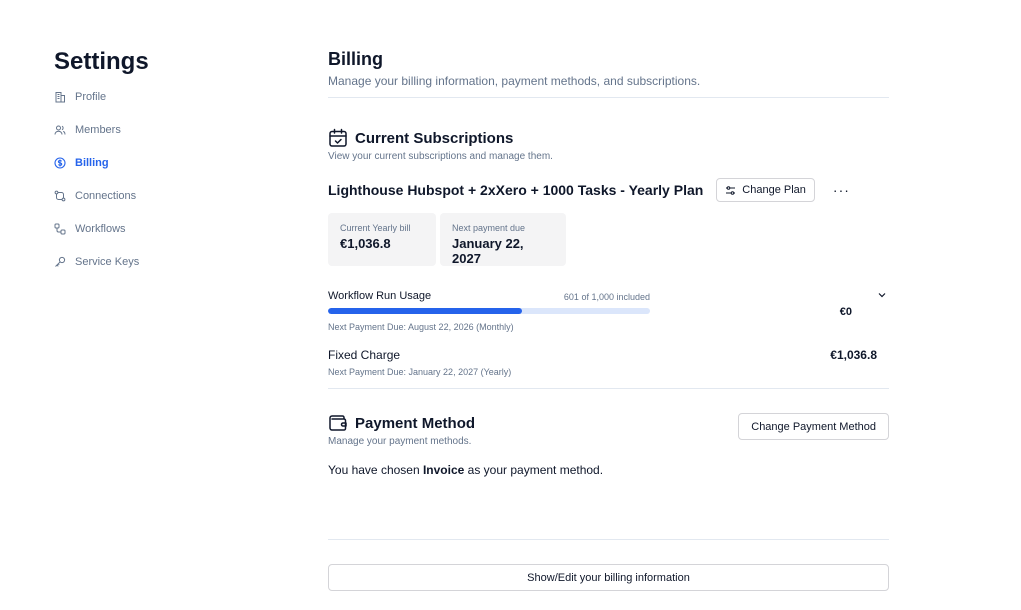 This screenshot has width=1021, height=610. I want to click on dollar-circle-icon, so click(60, 162).